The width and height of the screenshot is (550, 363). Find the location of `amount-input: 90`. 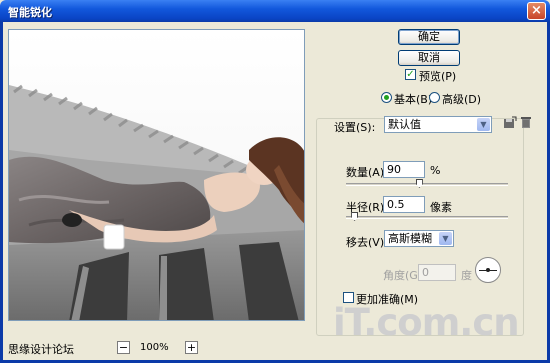

amount-input: 90 is located at coordinates (404, 169).